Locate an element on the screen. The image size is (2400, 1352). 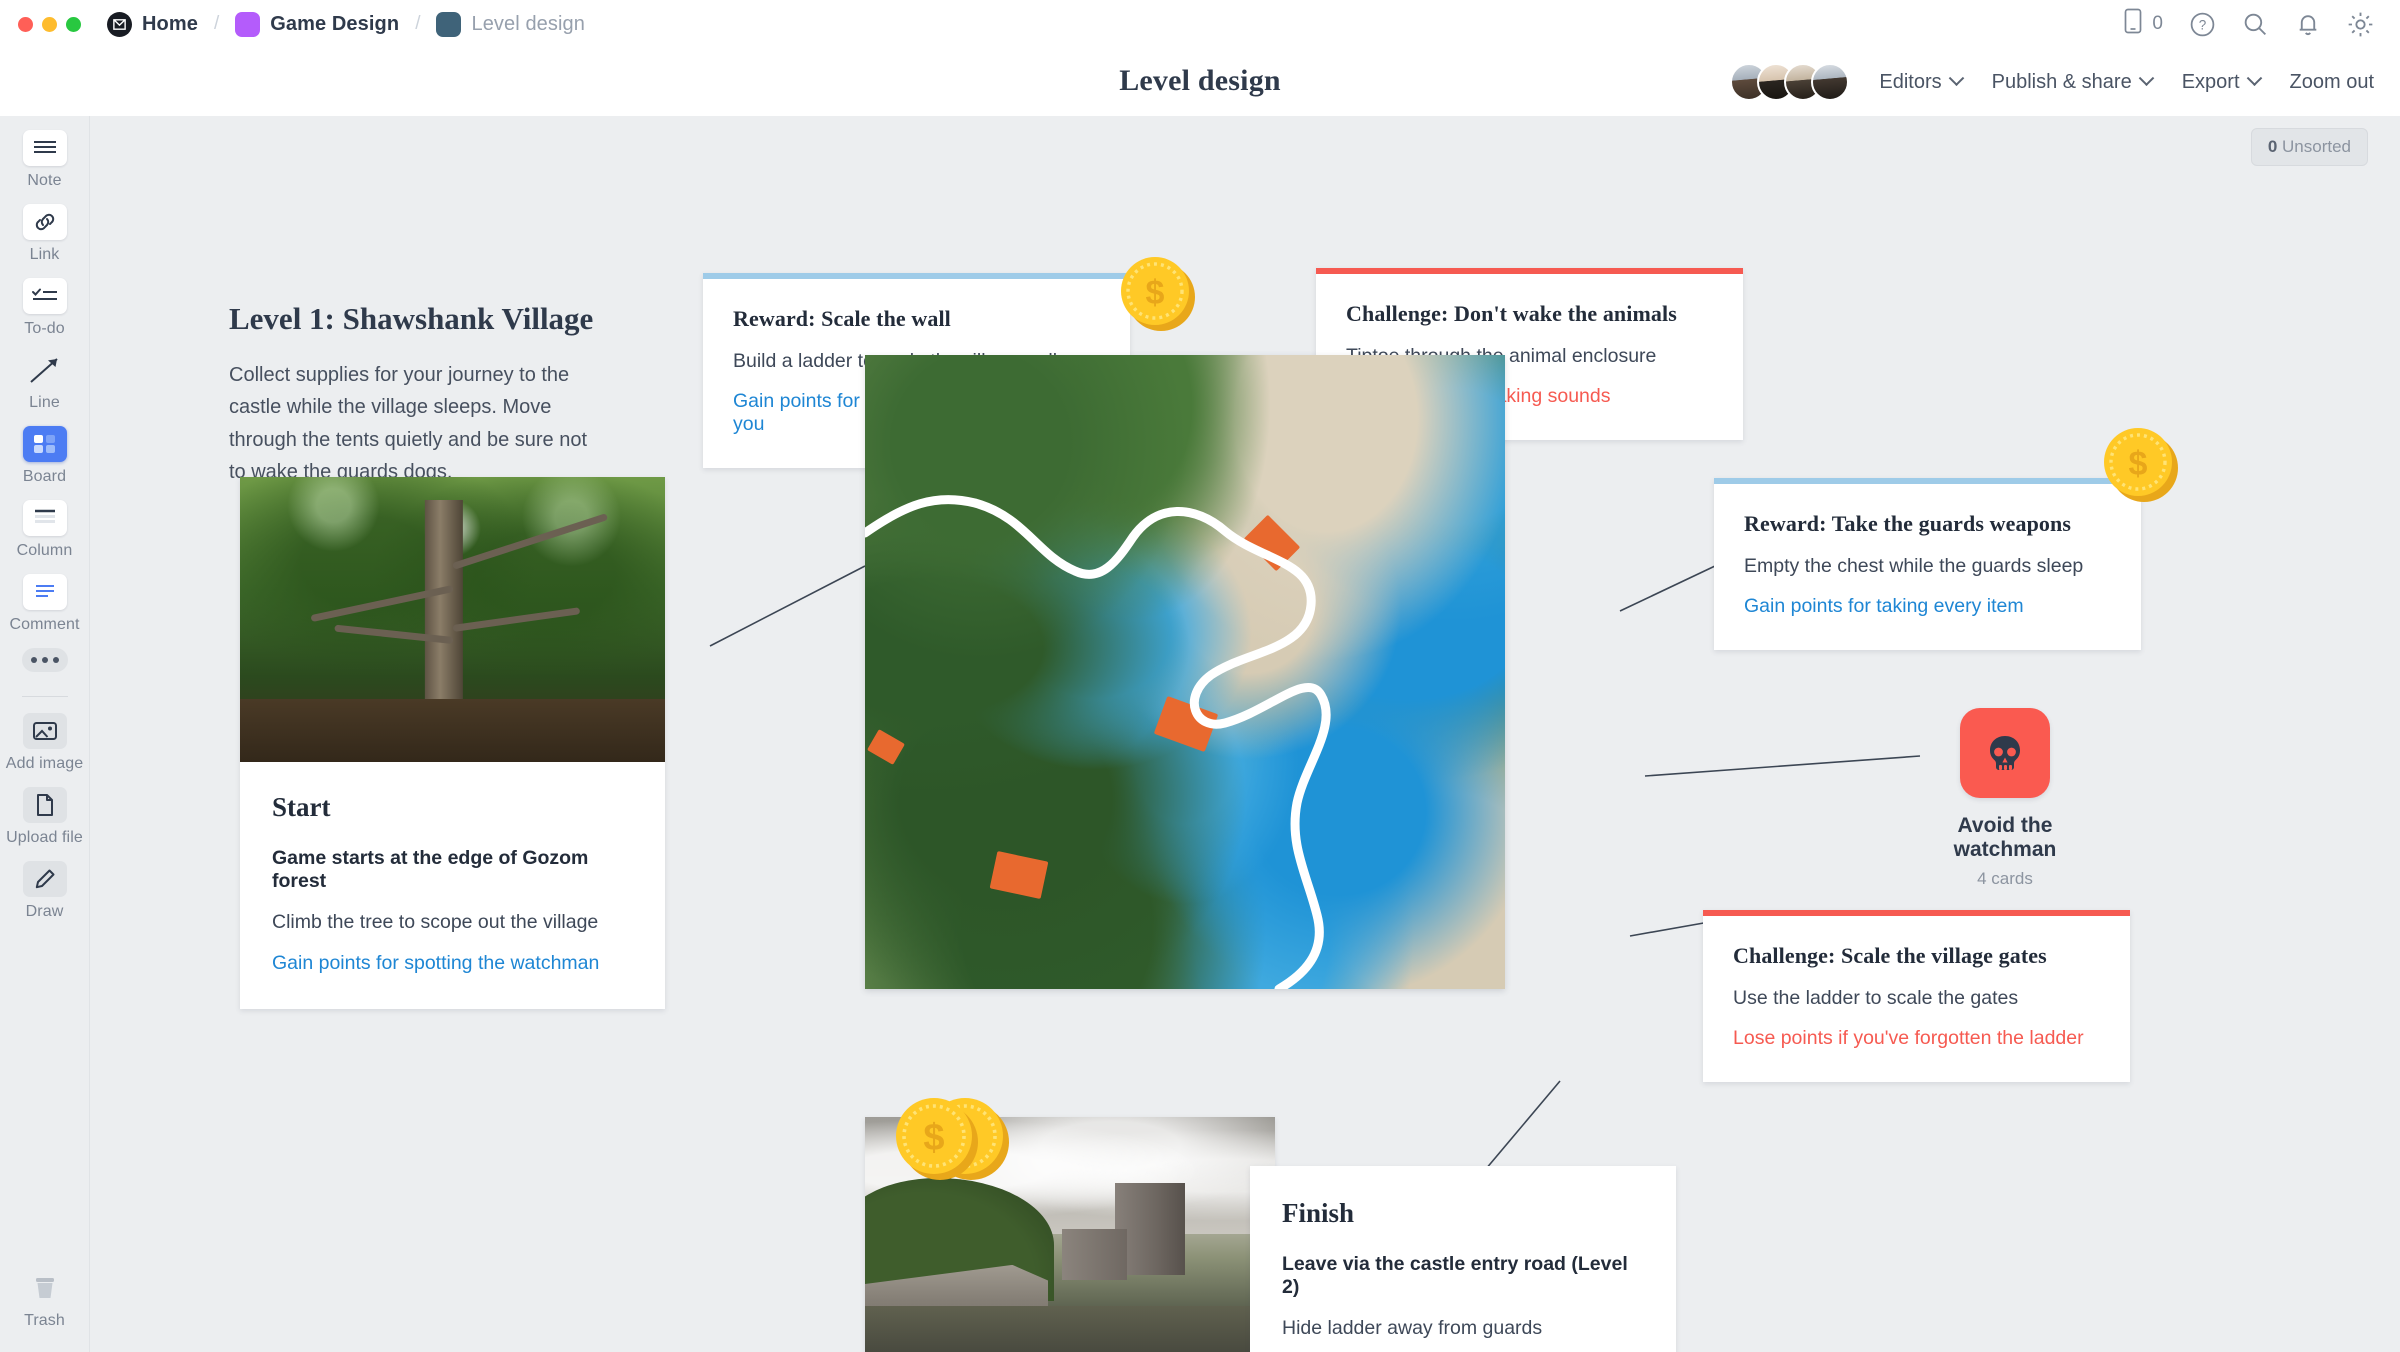
sidebar-tool-label: Column is located at coordinates (44, 550).